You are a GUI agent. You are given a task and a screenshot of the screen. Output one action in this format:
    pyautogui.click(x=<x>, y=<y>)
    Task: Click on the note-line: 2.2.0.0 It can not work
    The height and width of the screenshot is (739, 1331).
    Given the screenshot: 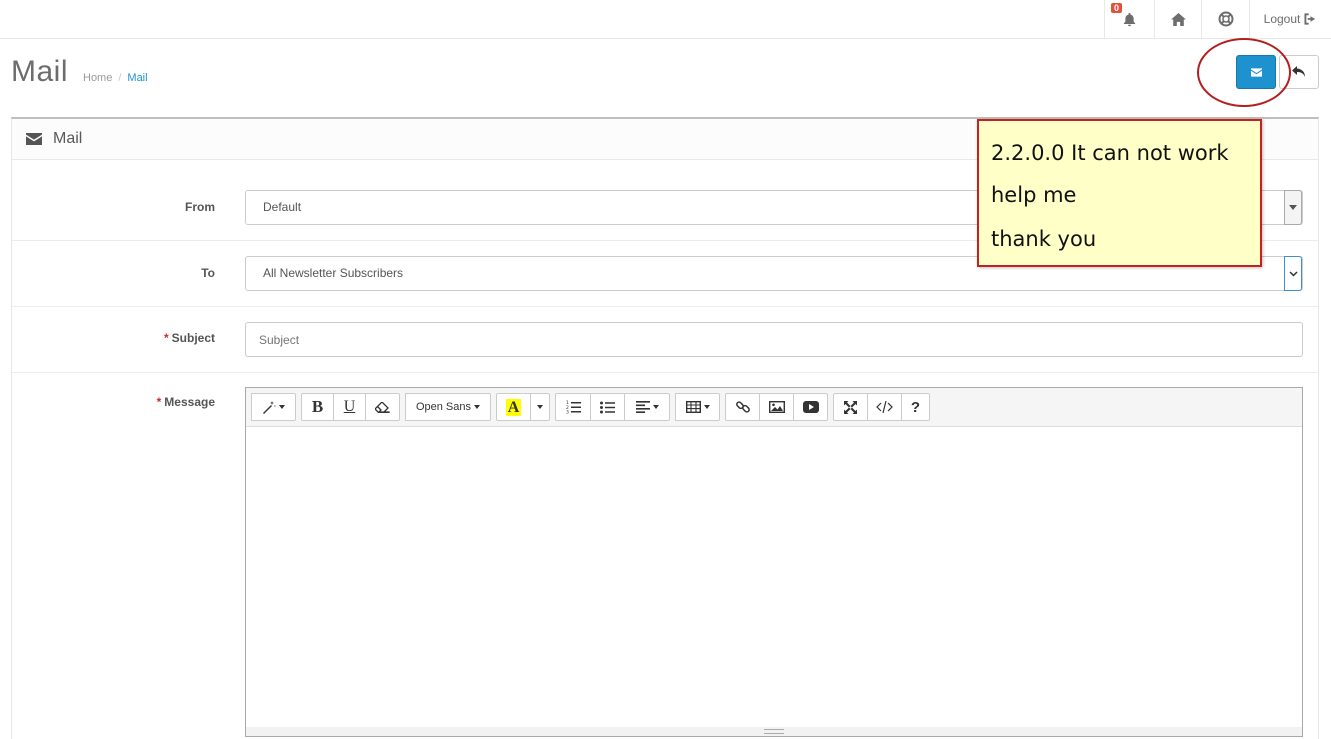 What is the action you would take?
    pyautogui.click(x=1110, y=153)
    